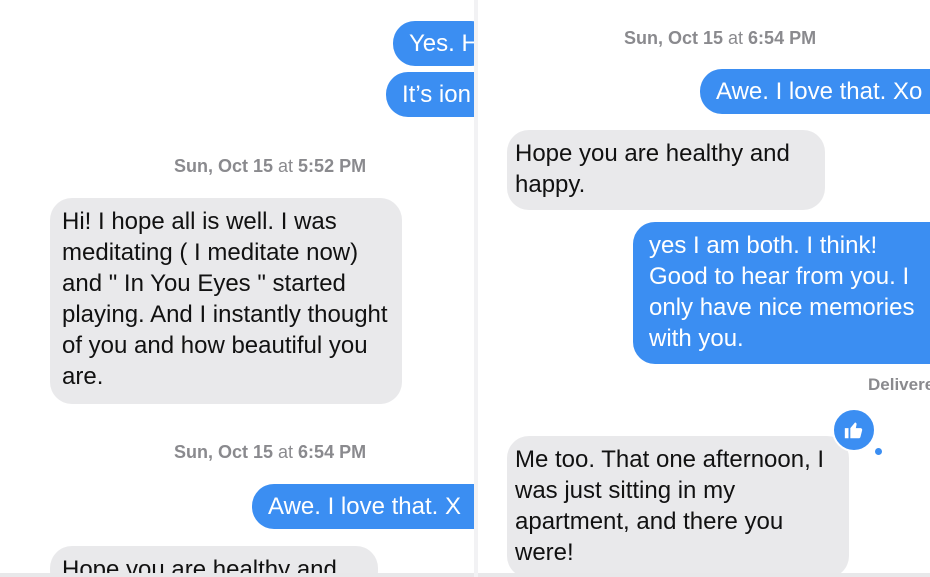 This screenshot has height=577, width=930. I want to click on timestamp-1: Sun, Oct 15 at 5:52 PM, so click(270, 166).